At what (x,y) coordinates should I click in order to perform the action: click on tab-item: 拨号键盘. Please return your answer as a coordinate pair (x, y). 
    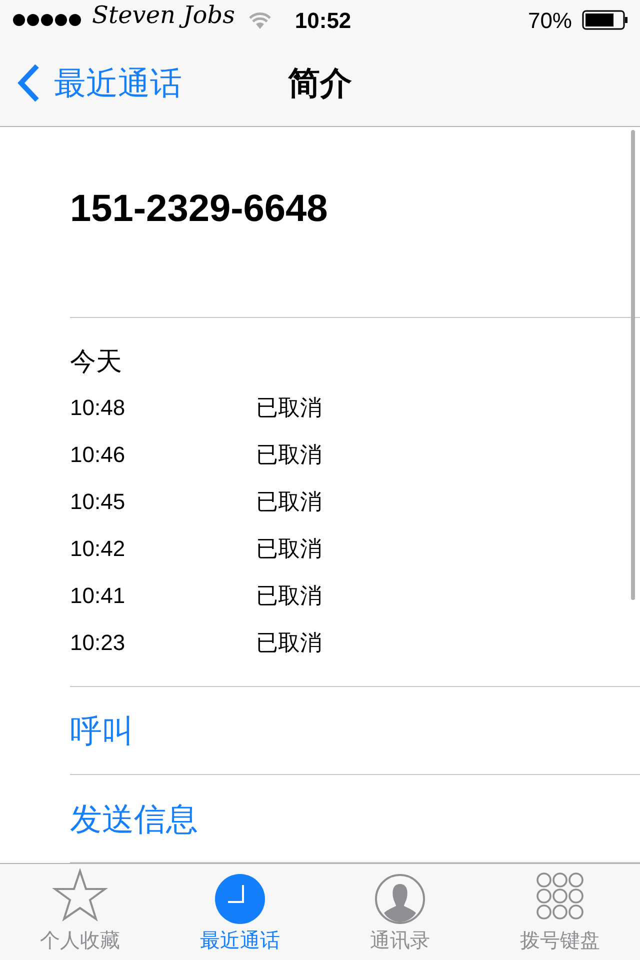
    Looking at the image, I should click on (560, 912).